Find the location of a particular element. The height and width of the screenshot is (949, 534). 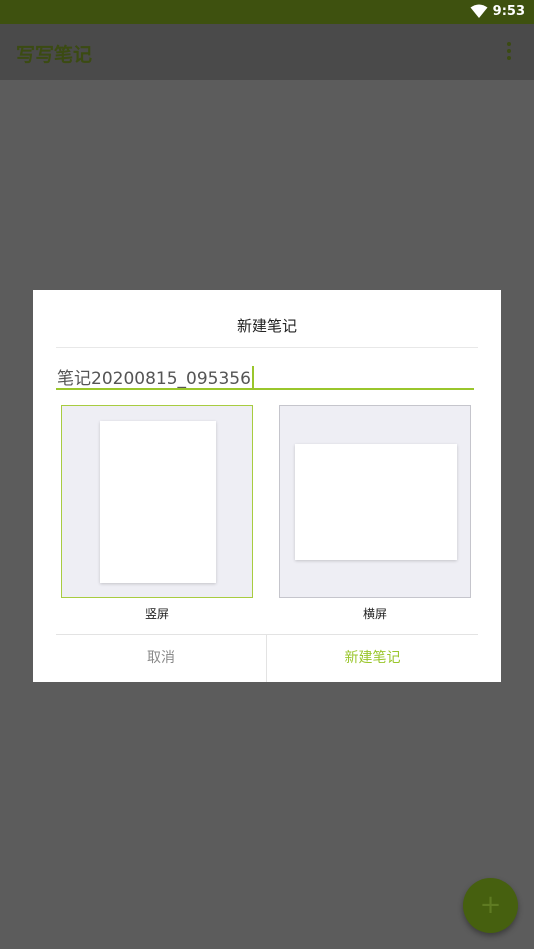

status-bar: 9:53 is located at coordinates (267, 12).